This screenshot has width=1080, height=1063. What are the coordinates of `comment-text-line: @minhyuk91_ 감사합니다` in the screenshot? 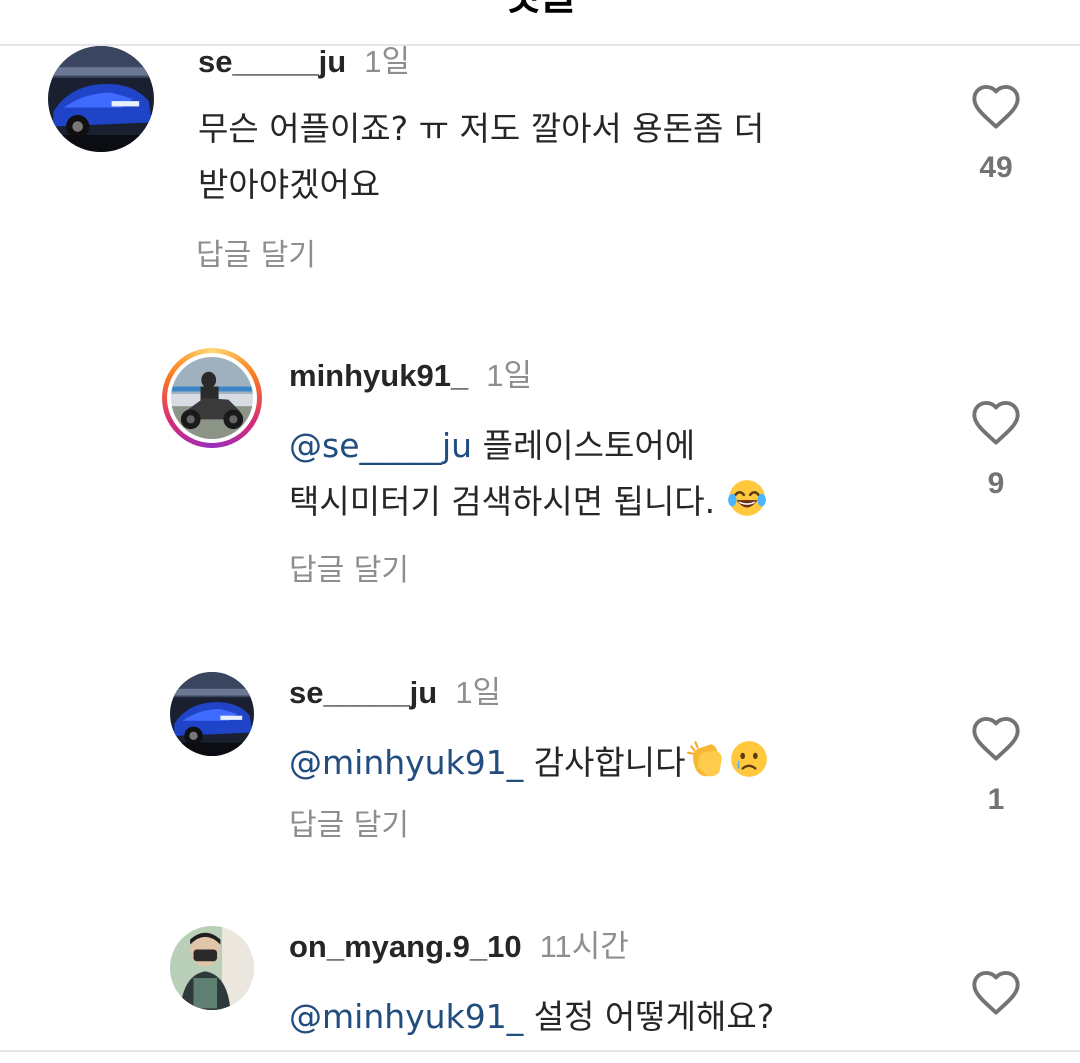 It's located at (529, 763).